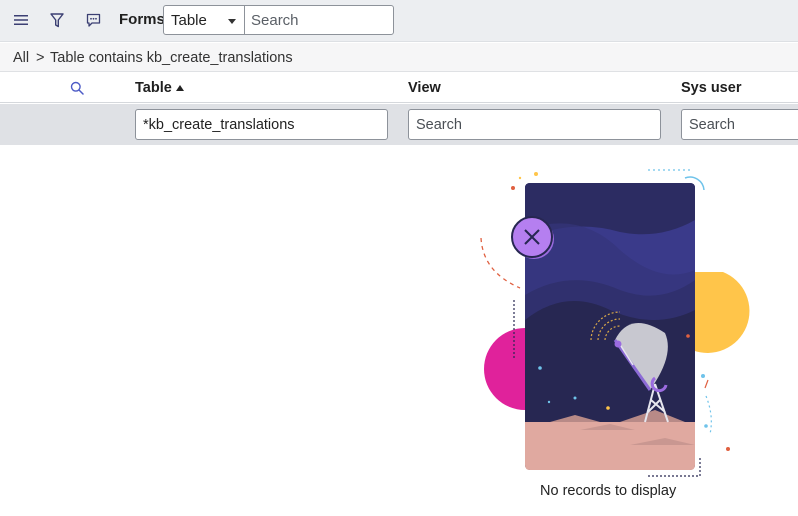 The height and width of the screenshot is (516, 798). What do you see at coordinates (319, 20) in the screenshot?
I see `search-input` at bounding box center [319, 20].